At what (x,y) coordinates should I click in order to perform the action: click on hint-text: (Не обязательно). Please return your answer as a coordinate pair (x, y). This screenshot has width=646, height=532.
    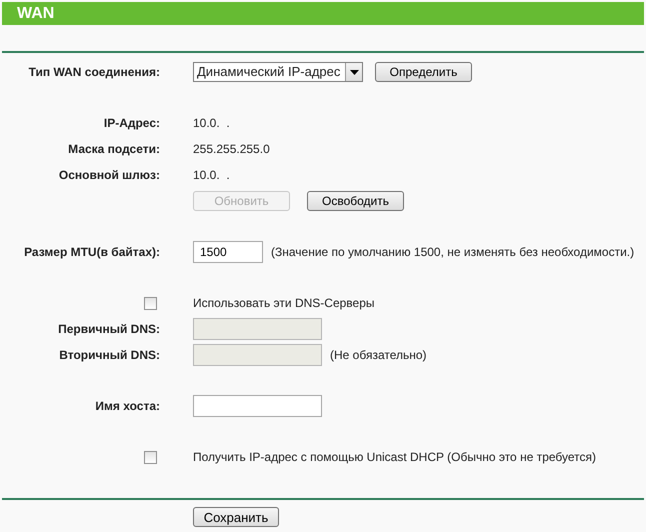
    Looking at the image, I should click on (378, 355).